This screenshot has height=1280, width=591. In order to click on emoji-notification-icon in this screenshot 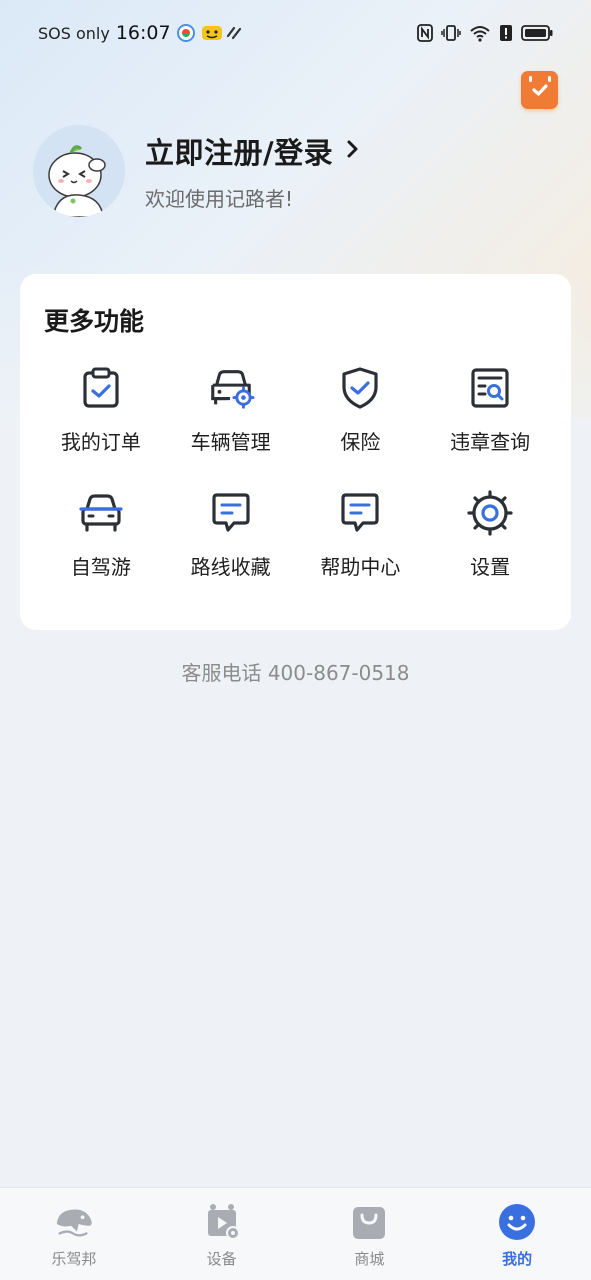, I will do `click(211, 33)`.